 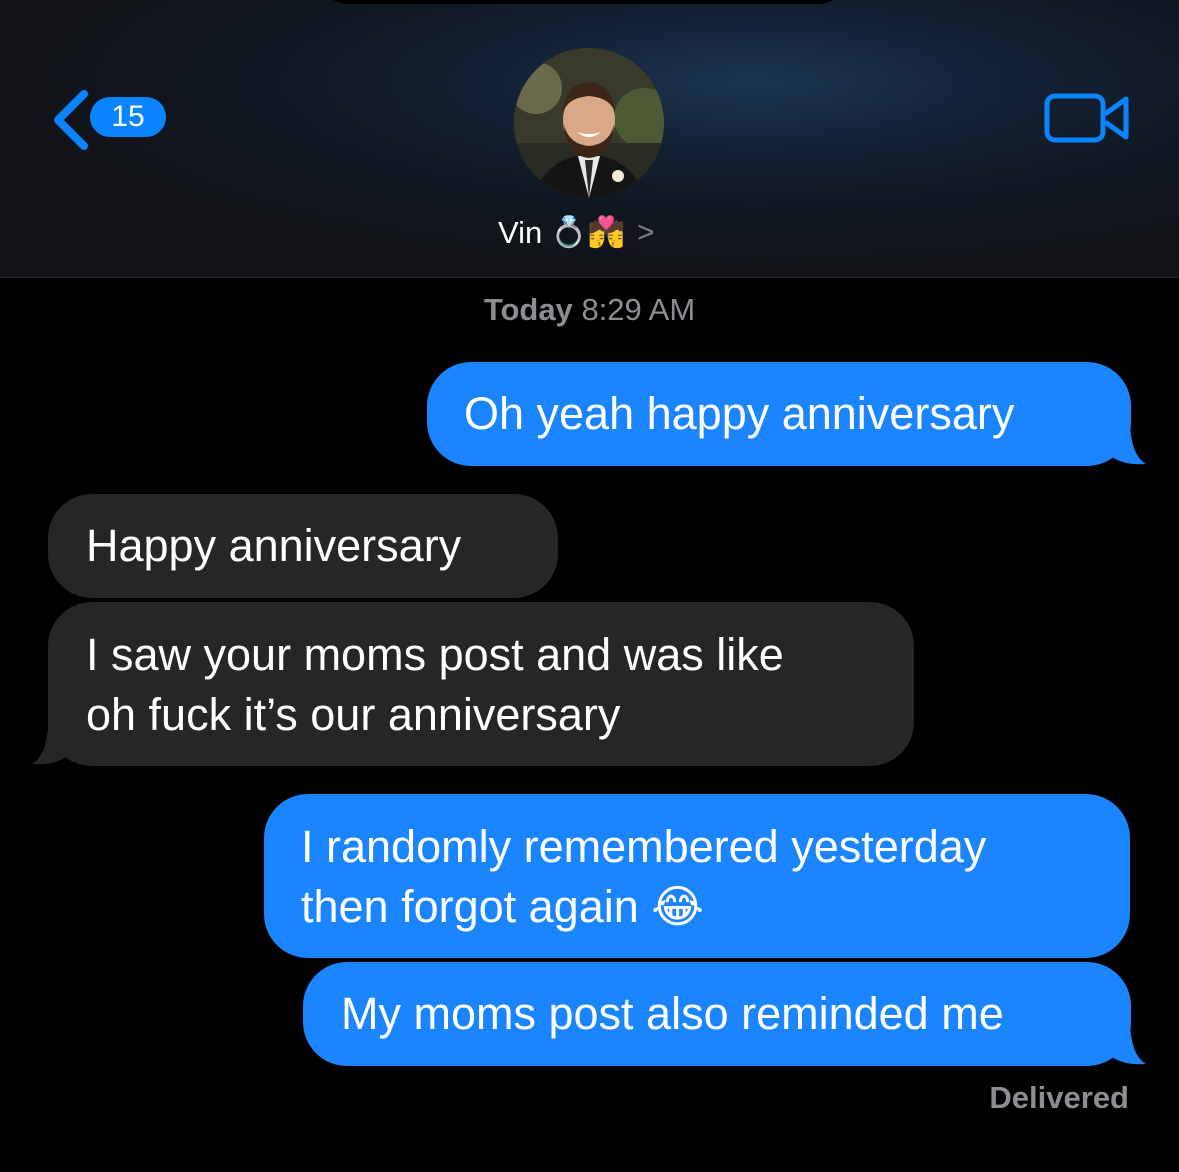 What do you see at coordinates (1059, 1097) in the screenshot?
I see `delivery-status: Delivered` at bounding box center [1059, 1097].